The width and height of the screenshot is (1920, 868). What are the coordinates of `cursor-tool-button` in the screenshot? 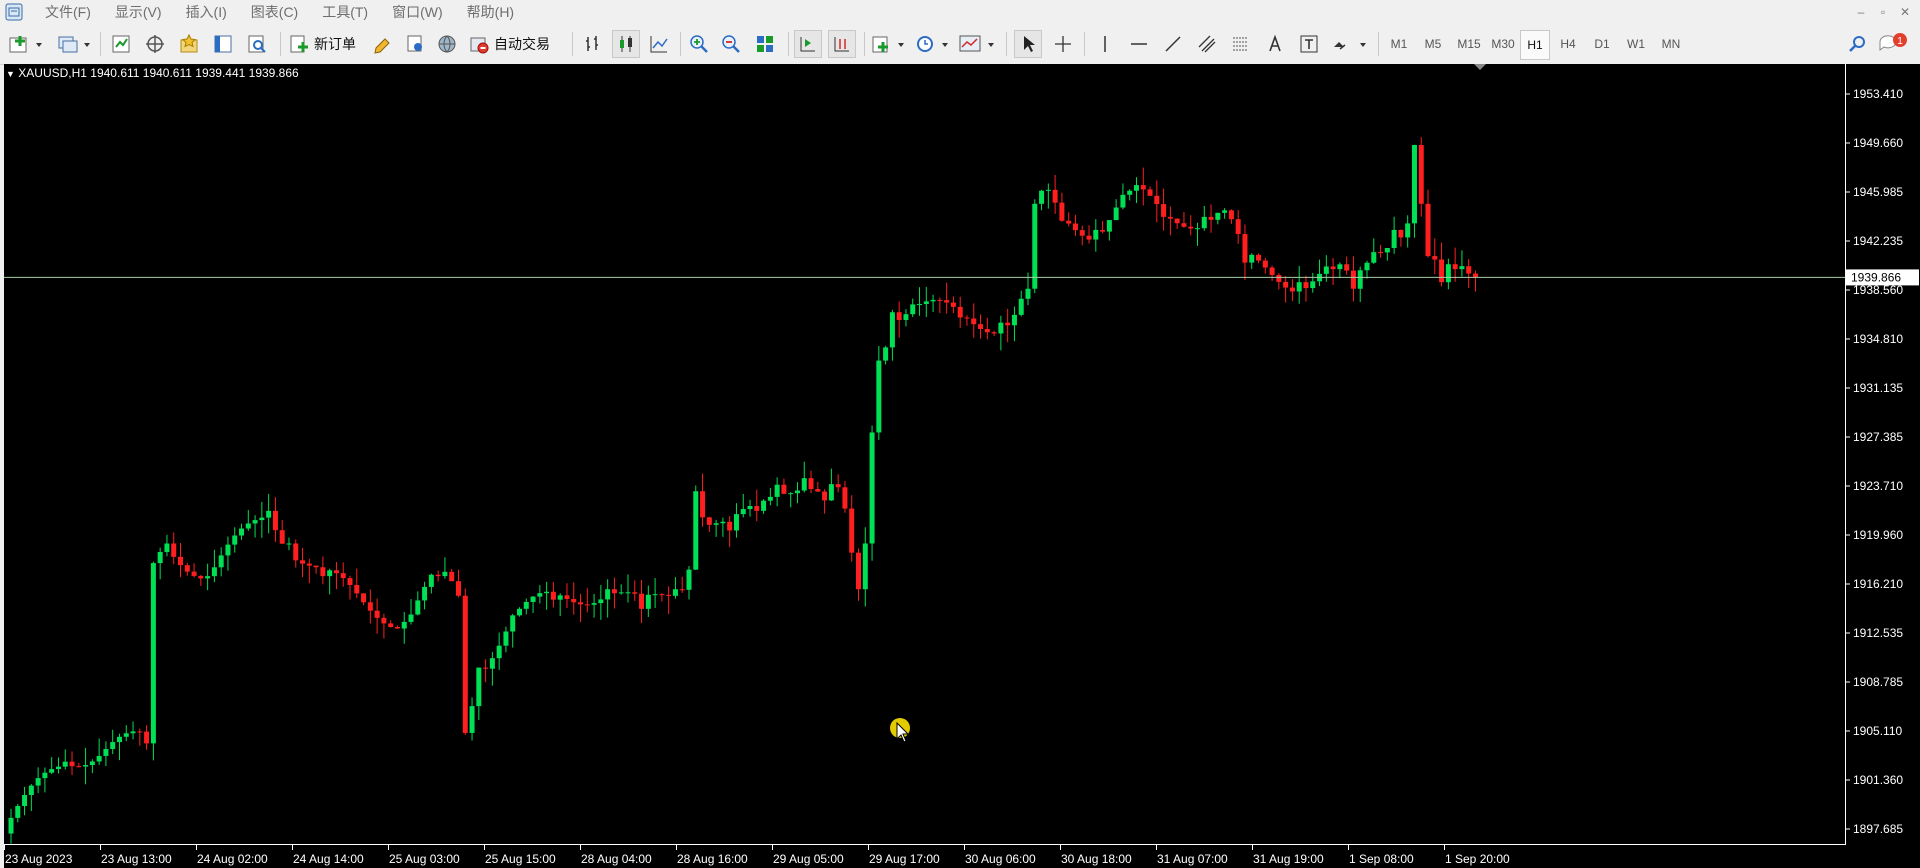 It's located at (1028, 44).